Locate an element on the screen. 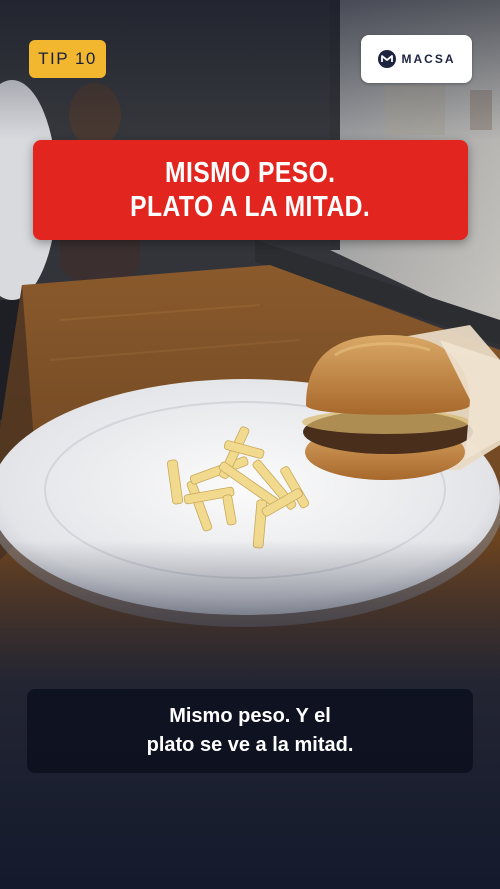 The image size is (500, 889). macsa-logo-icon is located at coordinates (386, 59).